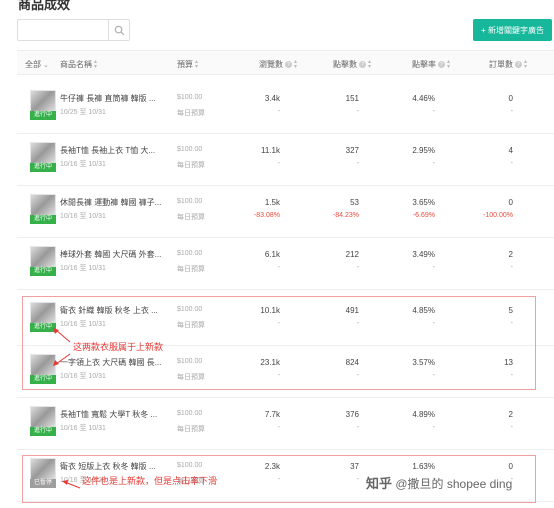  What do you see at coordinates (272, 414) in the screenshot?
I see `views-value: 7.7k` at bounding box center [272, 414].